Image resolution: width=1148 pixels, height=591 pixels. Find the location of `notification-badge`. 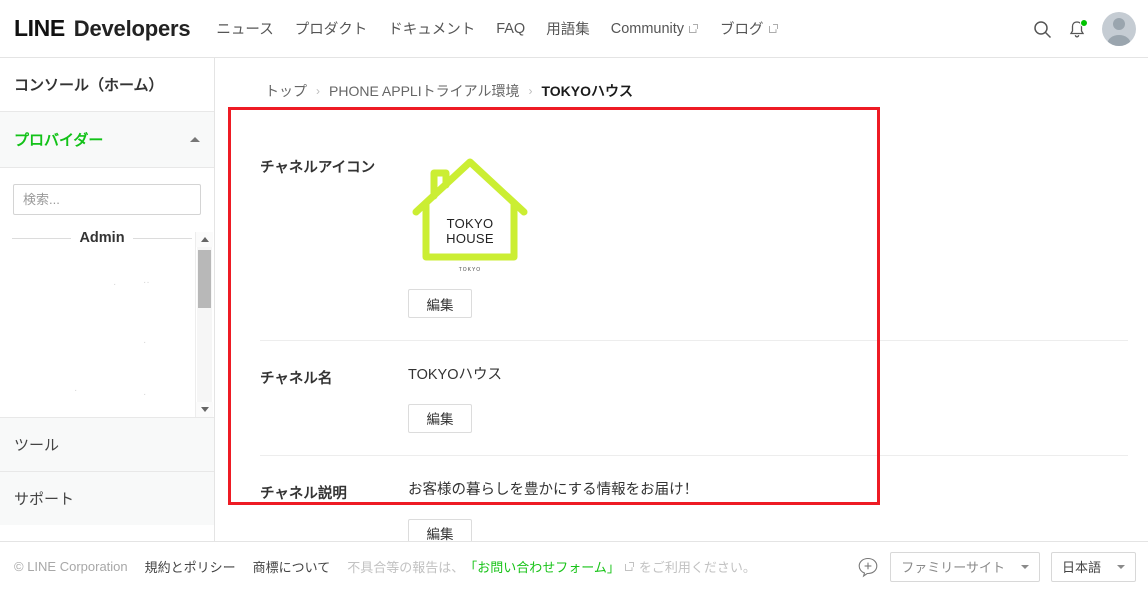

notification-badge is located at coordinates (1084, 22).